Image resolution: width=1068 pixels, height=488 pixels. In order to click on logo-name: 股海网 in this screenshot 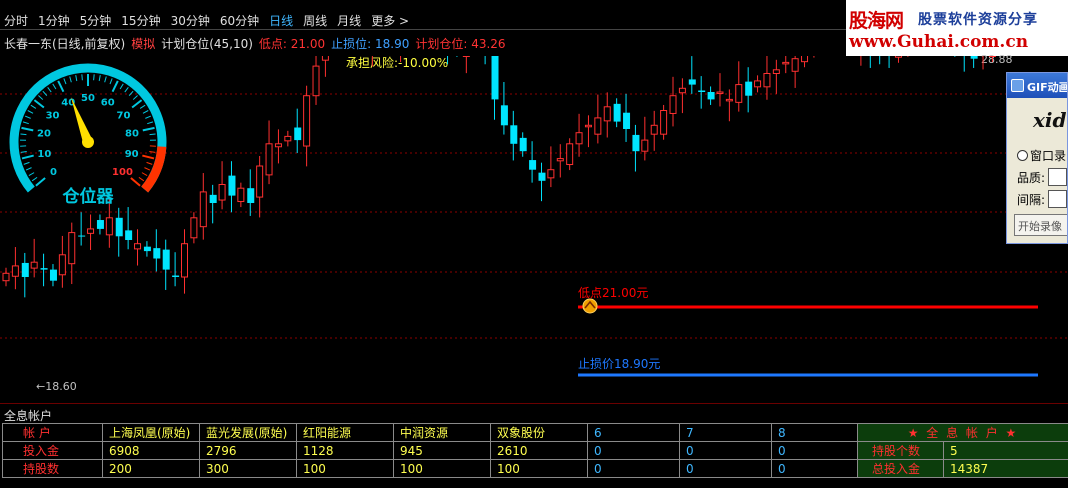, I will do `click(876, 21)`.